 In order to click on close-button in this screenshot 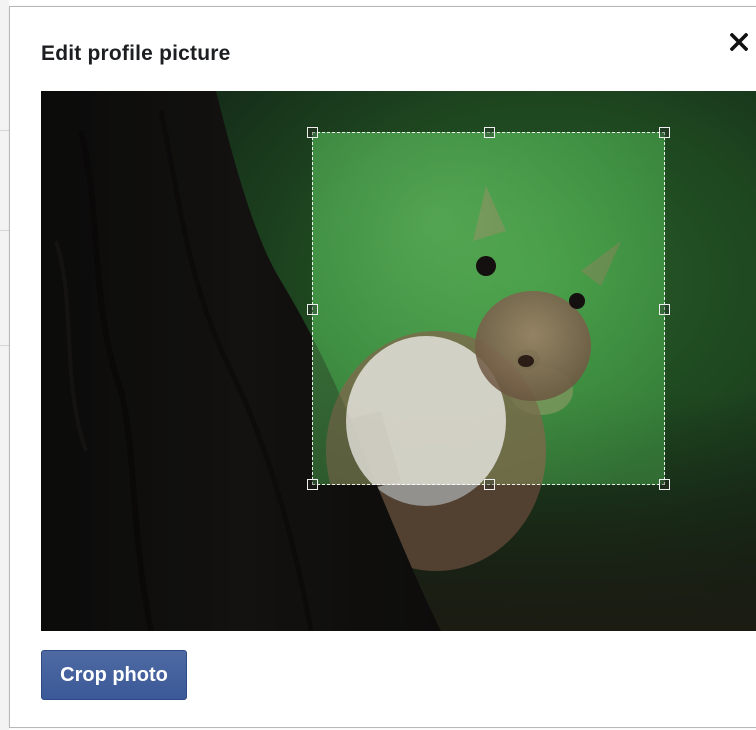, I will do `click(739, 42)`.